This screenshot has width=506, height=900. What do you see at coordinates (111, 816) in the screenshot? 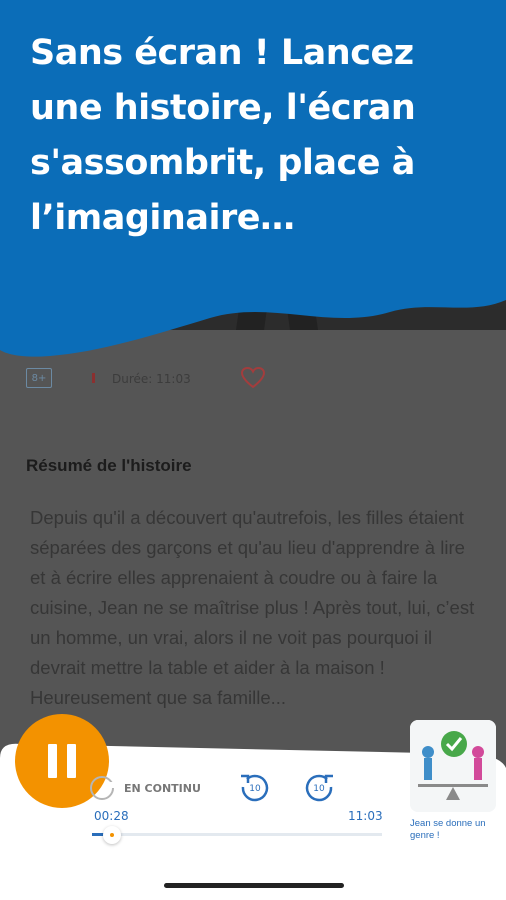
I see `current-time: 00:28` at bounding box center [111, 816].